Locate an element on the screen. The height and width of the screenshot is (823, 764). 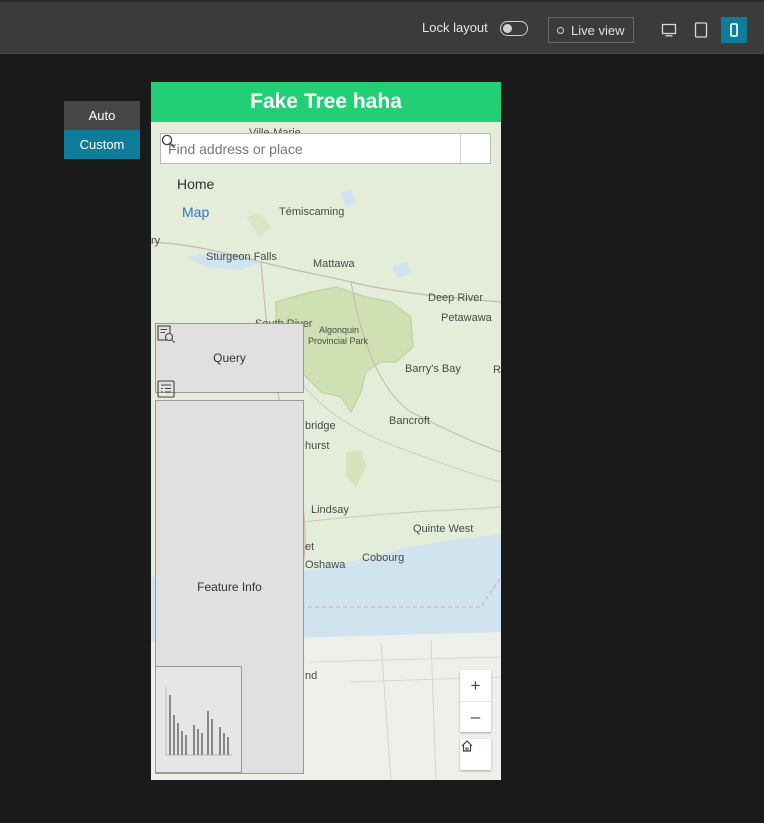
tablet-icon is located at coordinates (701, 30).